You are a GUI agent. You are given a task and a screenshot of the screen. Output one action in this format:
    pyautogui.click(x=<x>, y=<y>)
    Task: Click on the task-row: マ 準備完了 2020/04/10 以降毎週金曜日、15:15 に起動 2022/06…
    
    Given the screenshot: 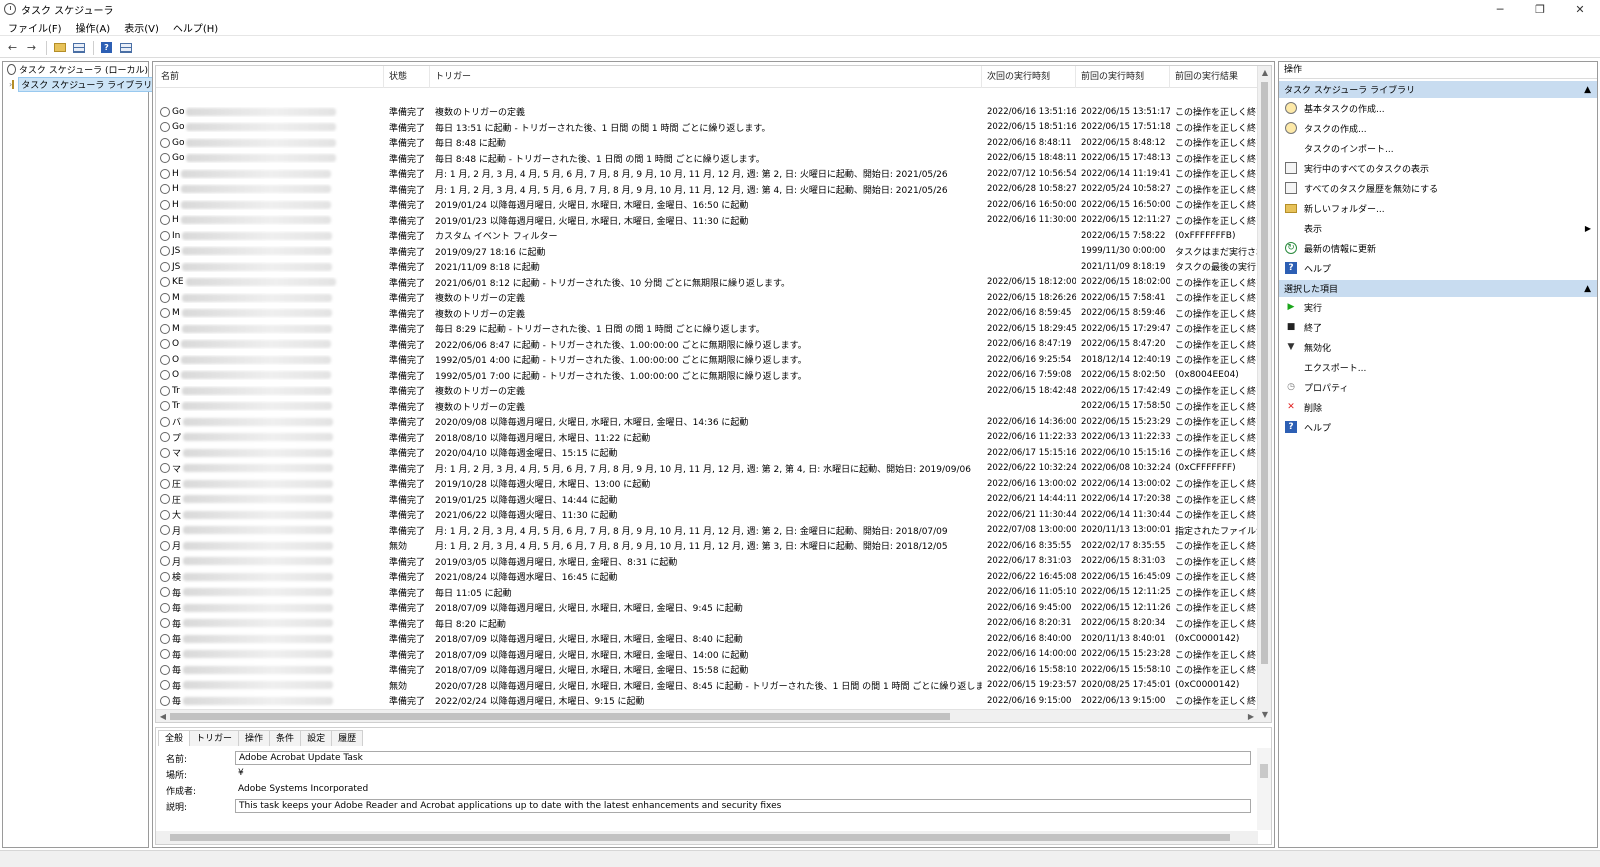 What is the action you would take?
    pyautogui.click(x=707, y=453)
    